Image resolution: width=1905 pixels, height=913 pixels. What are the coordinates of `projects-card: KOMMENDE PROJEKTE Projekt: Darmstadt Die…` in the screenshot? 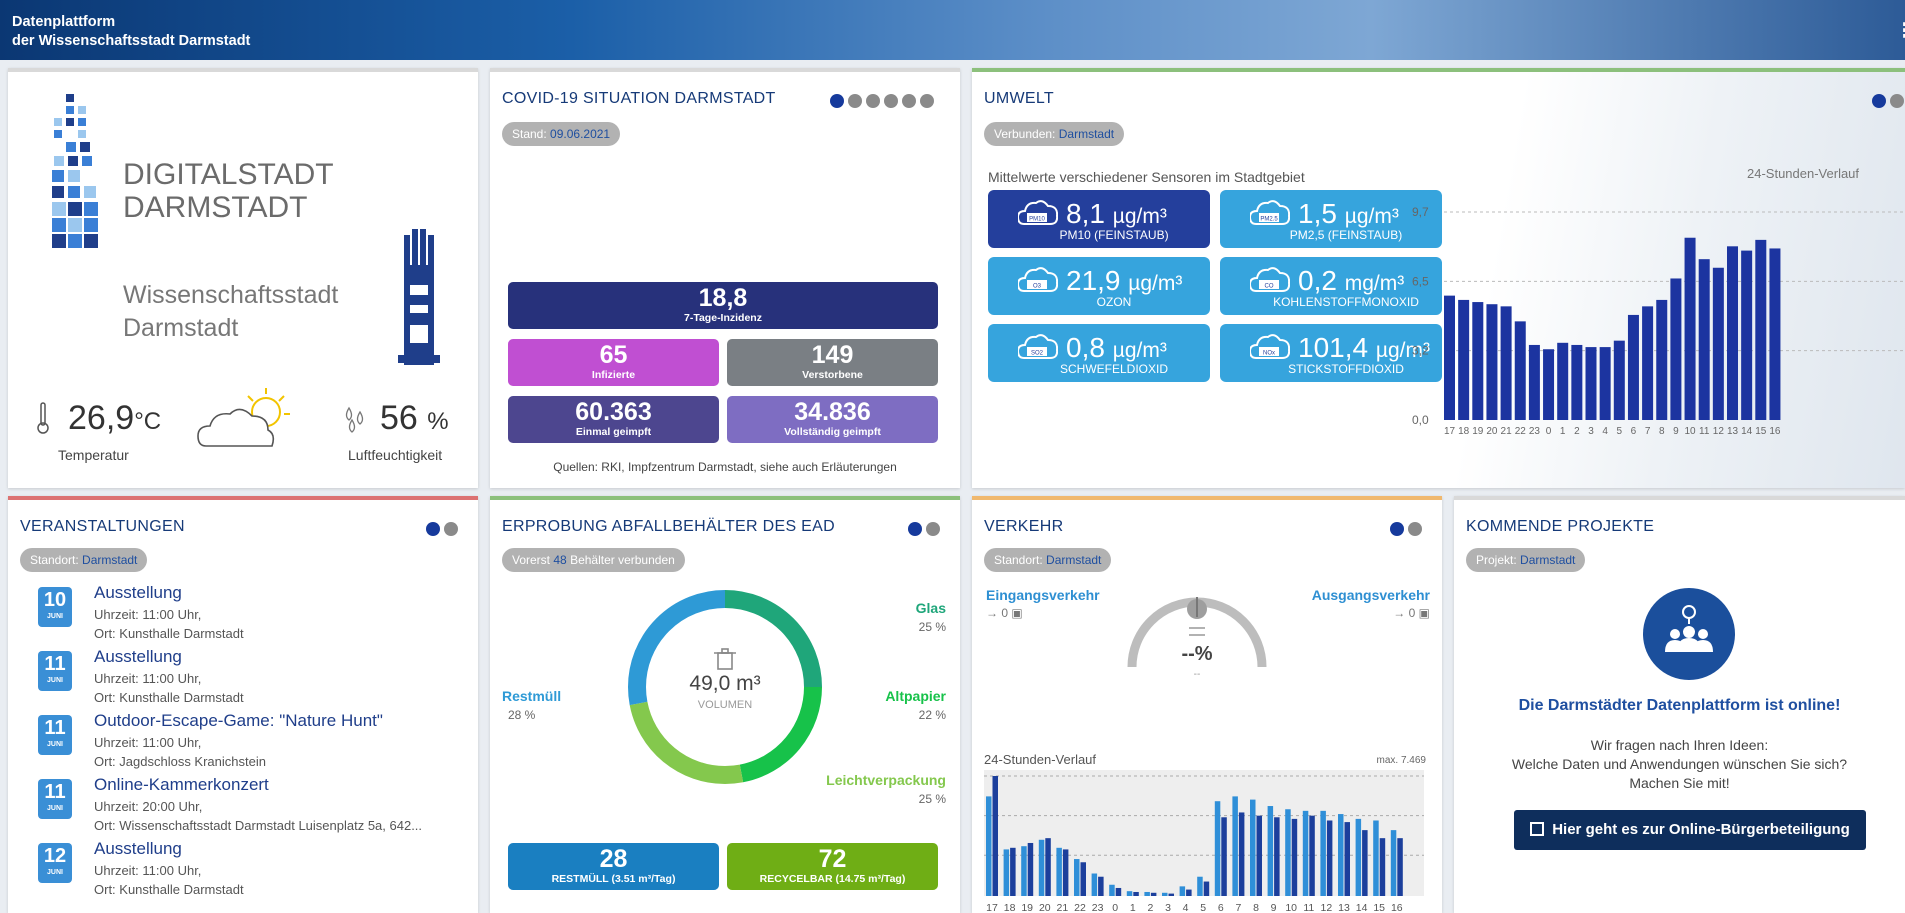 It's located at (1679, 704).